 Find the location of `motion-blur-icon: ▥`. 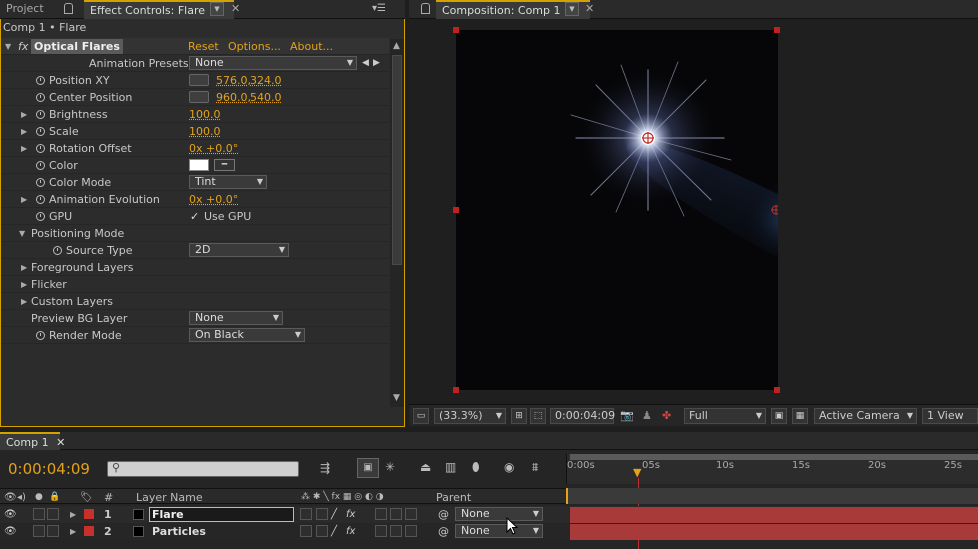

motion-blur-icon: ▥ is located at coordinates (450, 467).